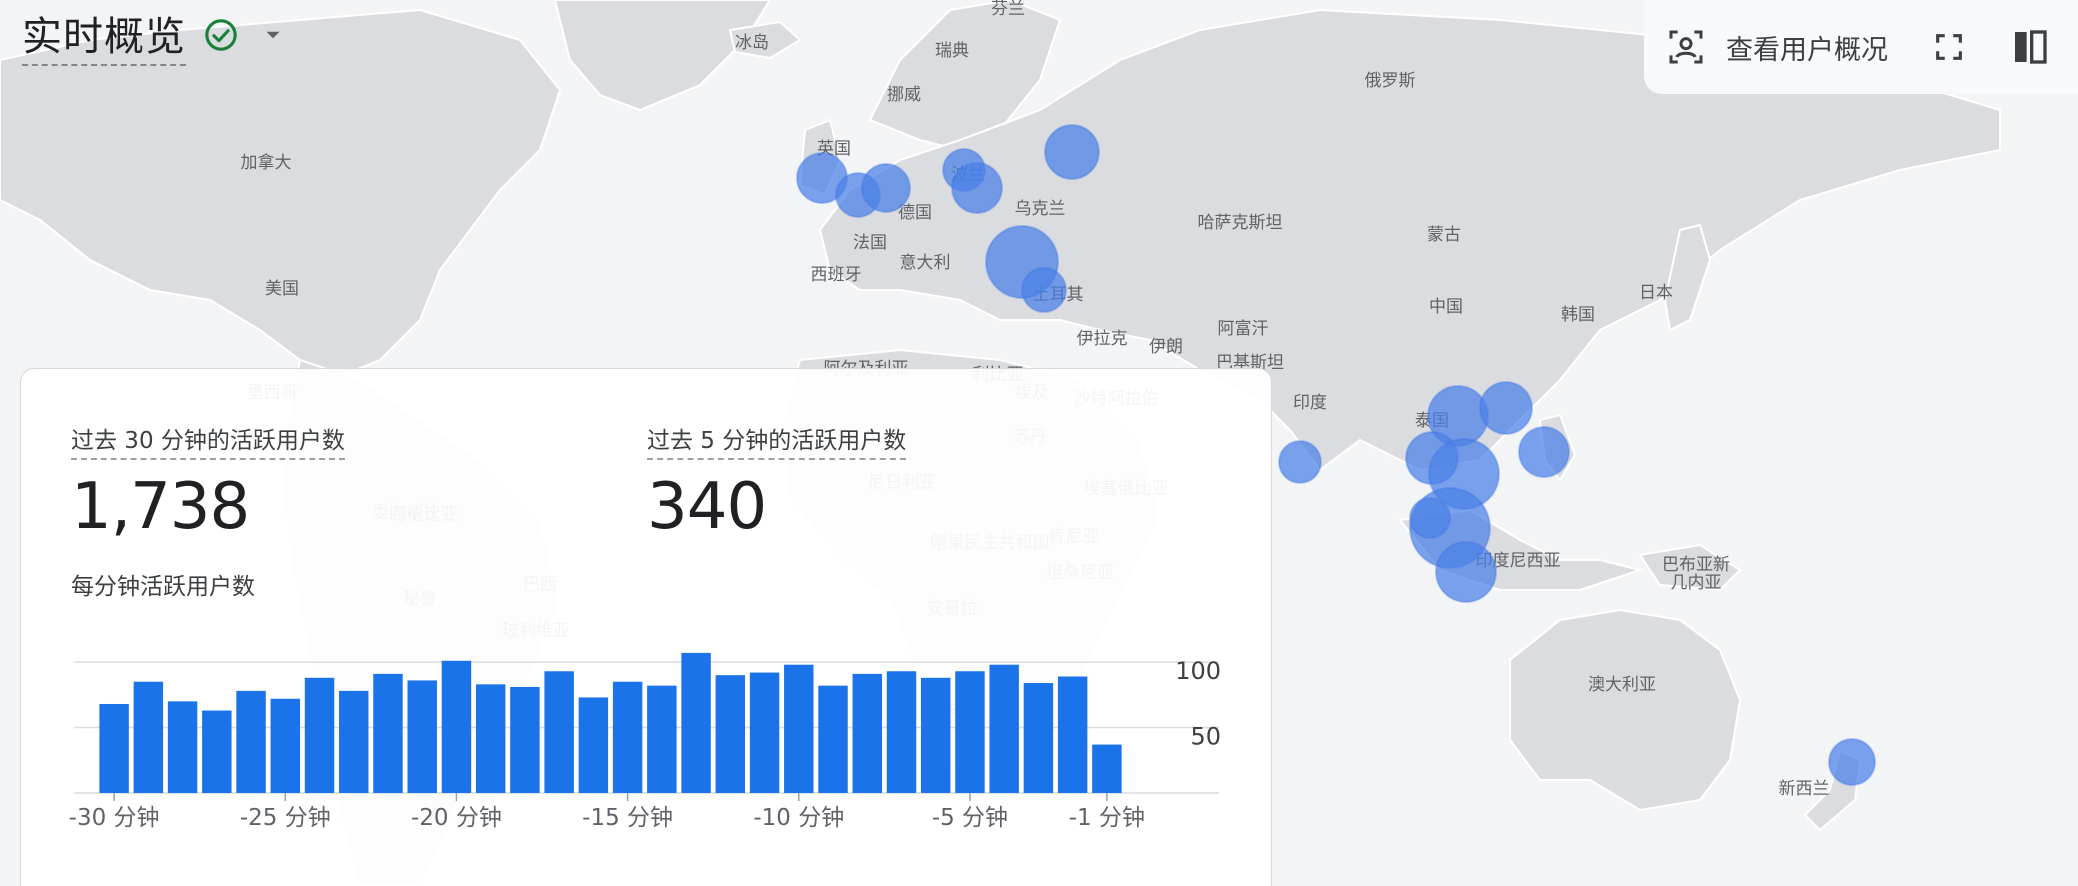 The height and width of the screenshot is (886, 2078). Describe the element at coordinates (2030, 47) in the screenshot. I see `split-view-icon` at that location.